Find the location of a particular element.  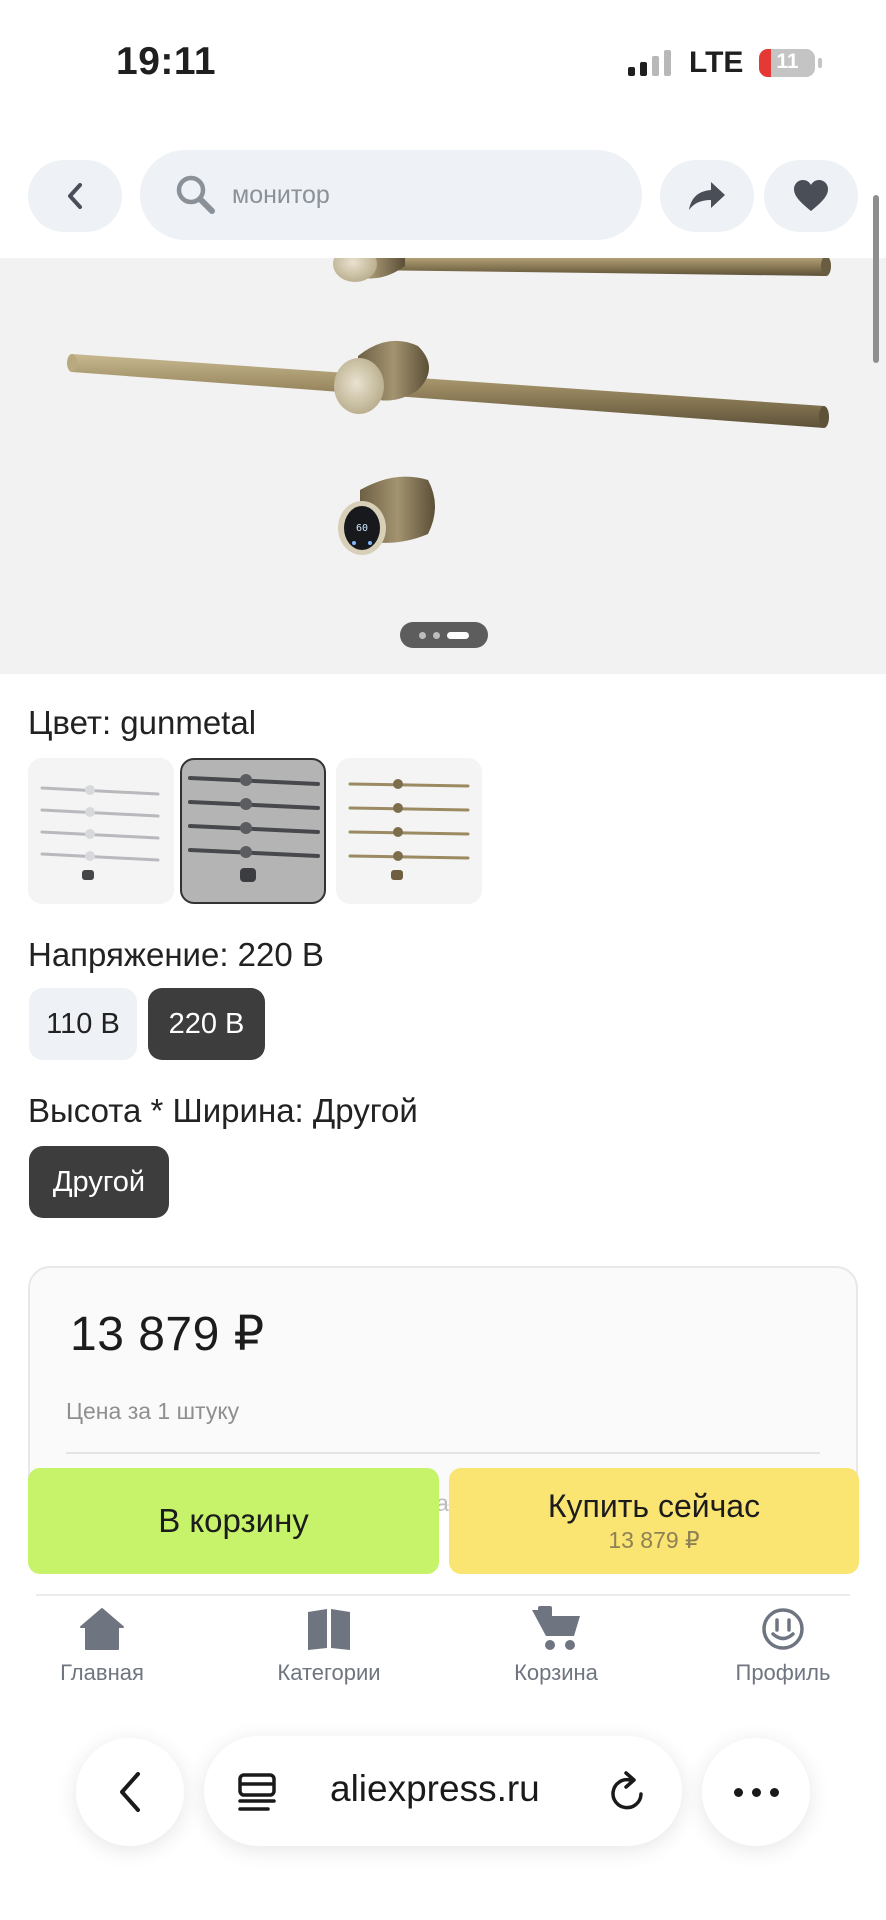

price-per-unit-note: Цена за 1 штуку is located at coordinates (153, 1411).